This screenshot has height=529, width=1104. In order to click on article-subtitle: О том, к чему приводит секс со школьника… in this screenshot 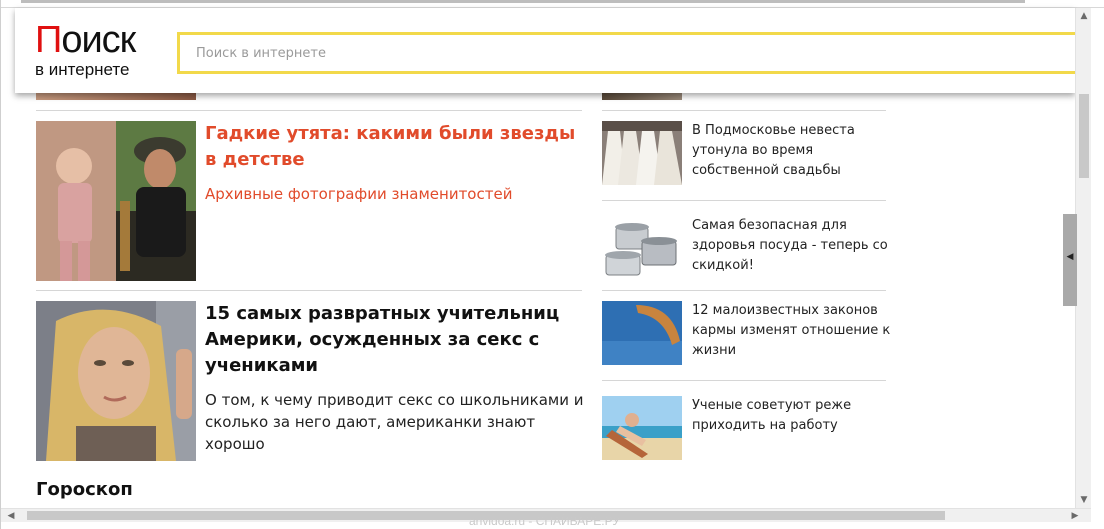, I will do `click(395, 422)`.